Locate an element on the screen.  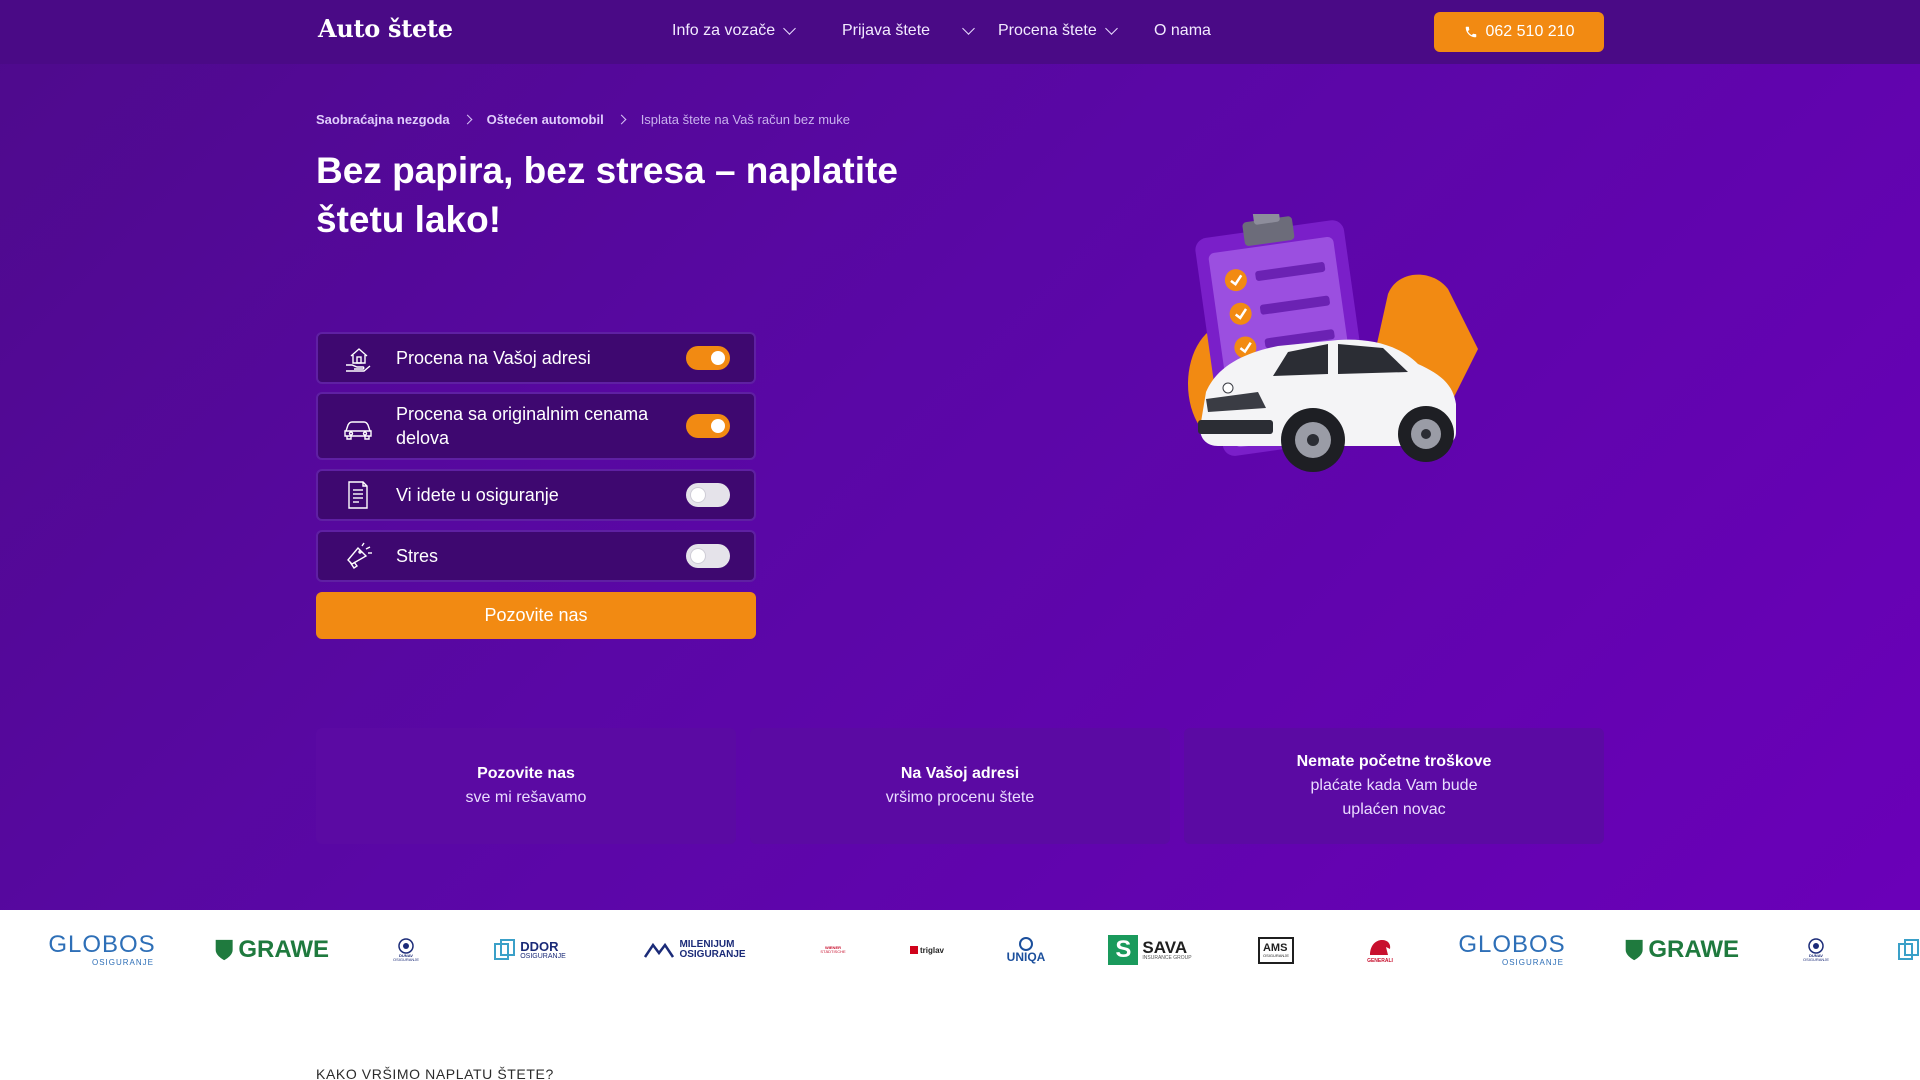
triglav-mark-icon is located at coordinates (914, 950).